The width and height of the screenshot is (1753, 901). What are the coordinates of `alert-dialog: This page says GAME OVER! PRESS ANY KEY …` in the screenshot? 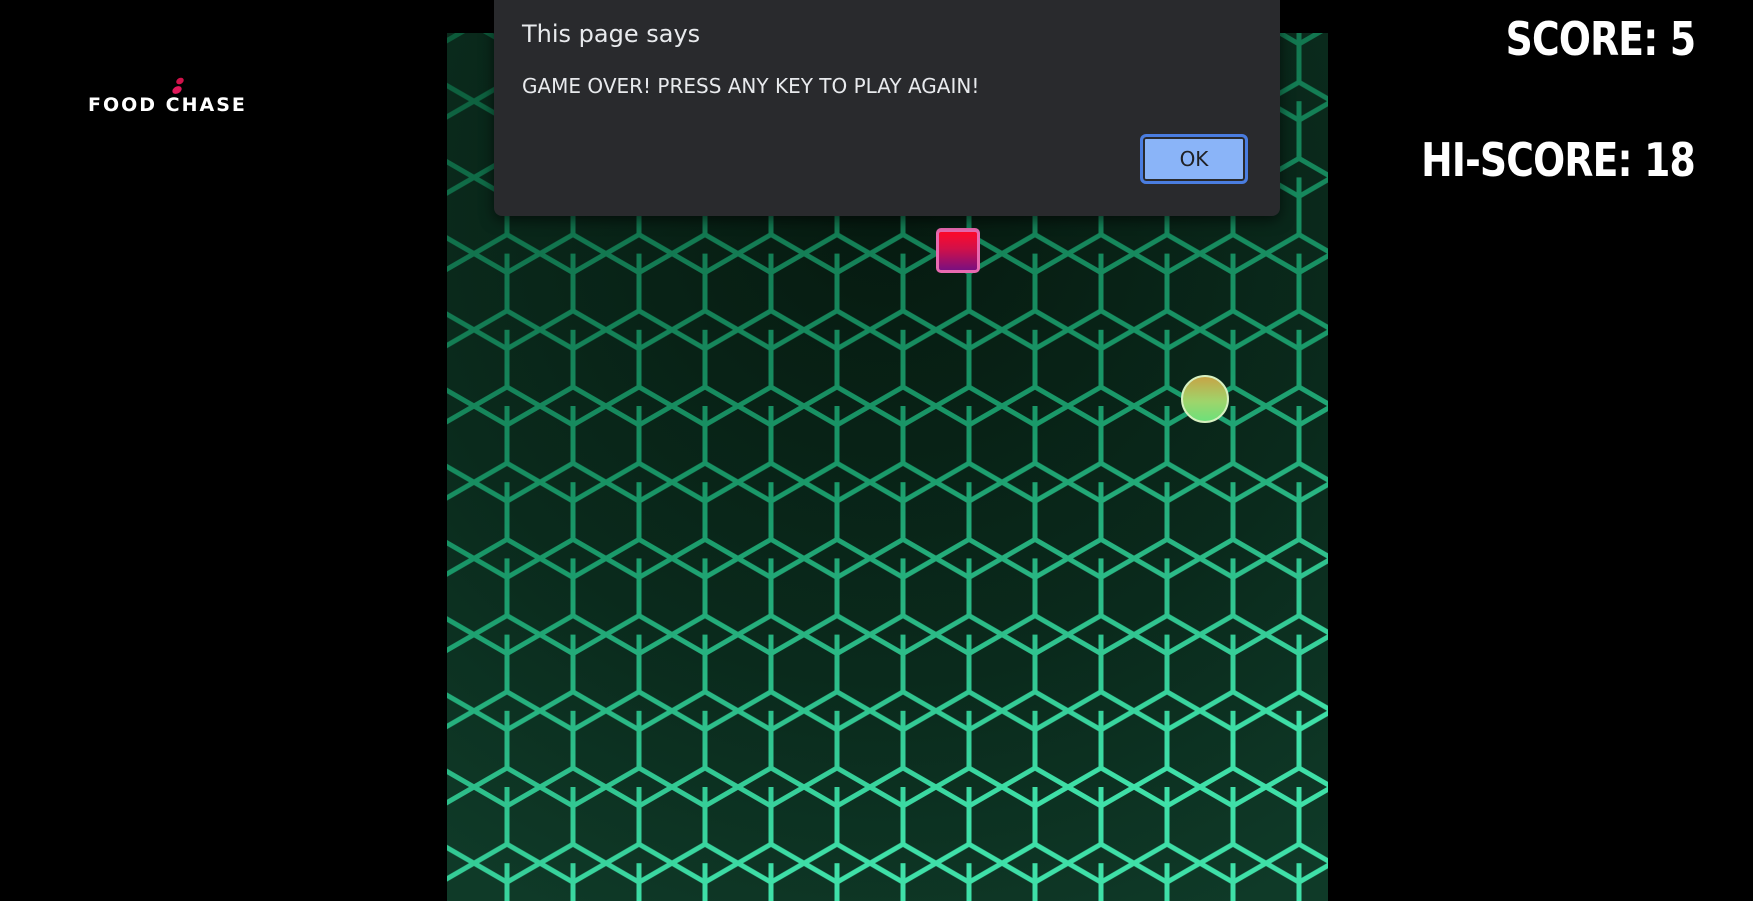 It's located at (887, 108).